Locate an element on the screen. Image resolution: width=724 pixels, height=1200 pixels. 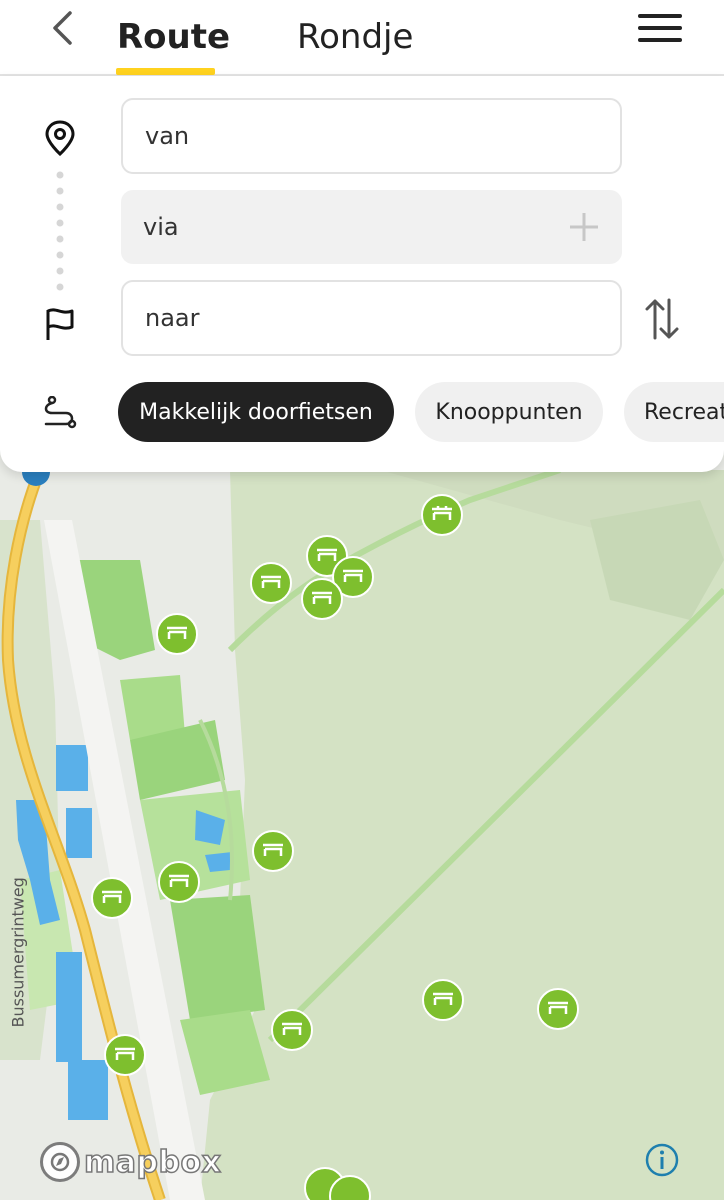
mapbox-icon is located at coordinates (60, 1162).